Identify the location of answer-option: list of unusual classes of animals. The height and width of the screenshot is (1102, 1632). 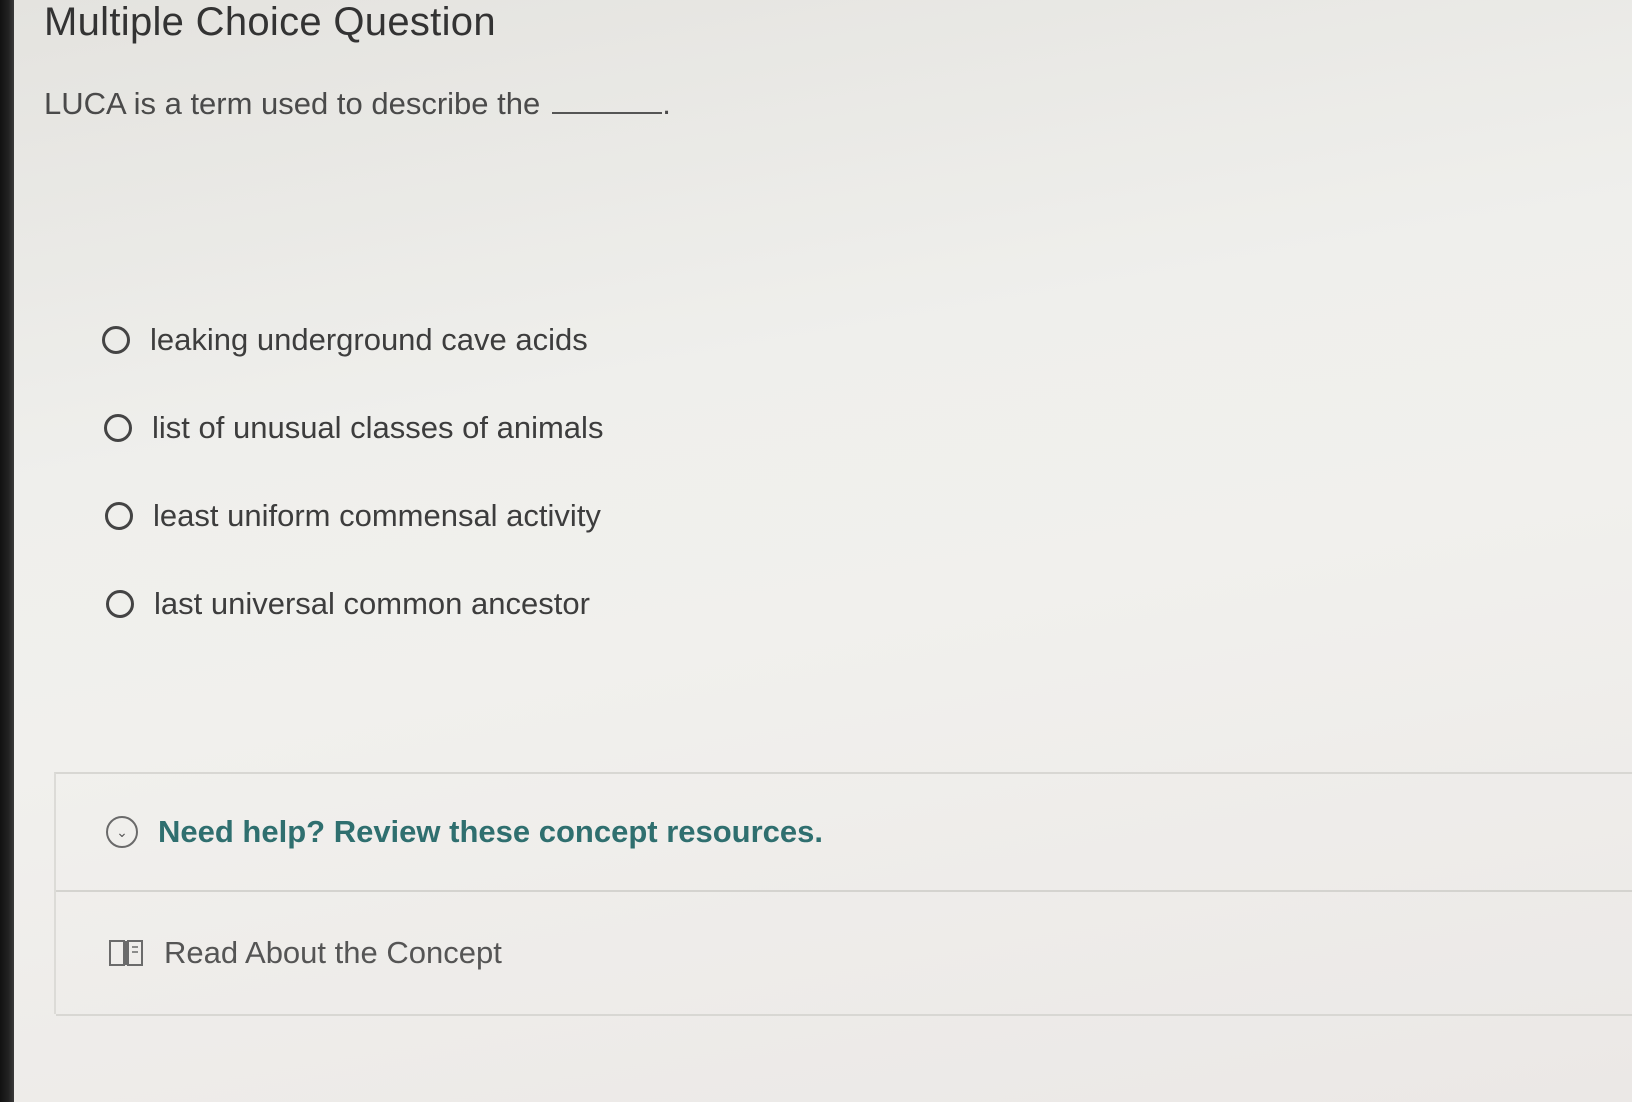
(353, 428).